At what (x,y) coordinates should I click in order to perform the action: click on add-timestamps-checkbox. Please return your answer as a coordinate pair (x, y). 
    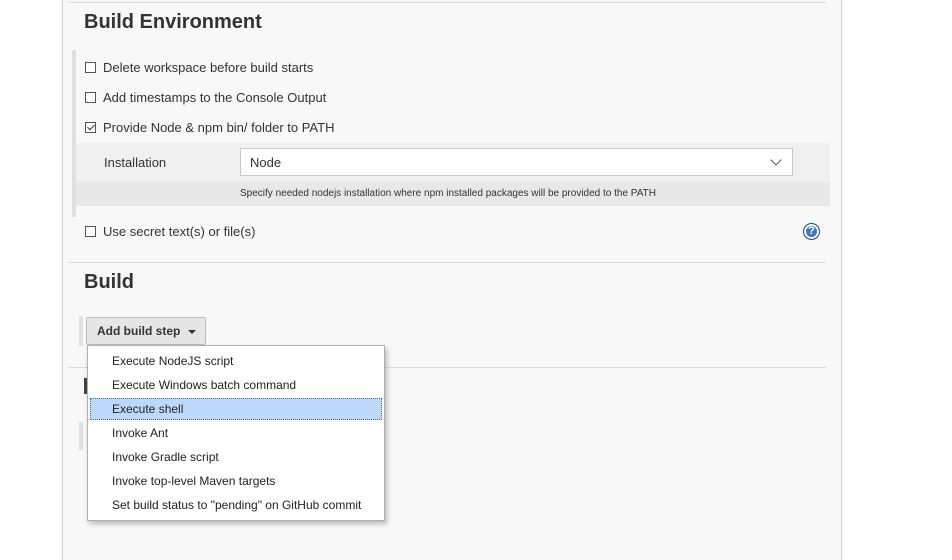
    Looking at the image, I should click on (90, 97).